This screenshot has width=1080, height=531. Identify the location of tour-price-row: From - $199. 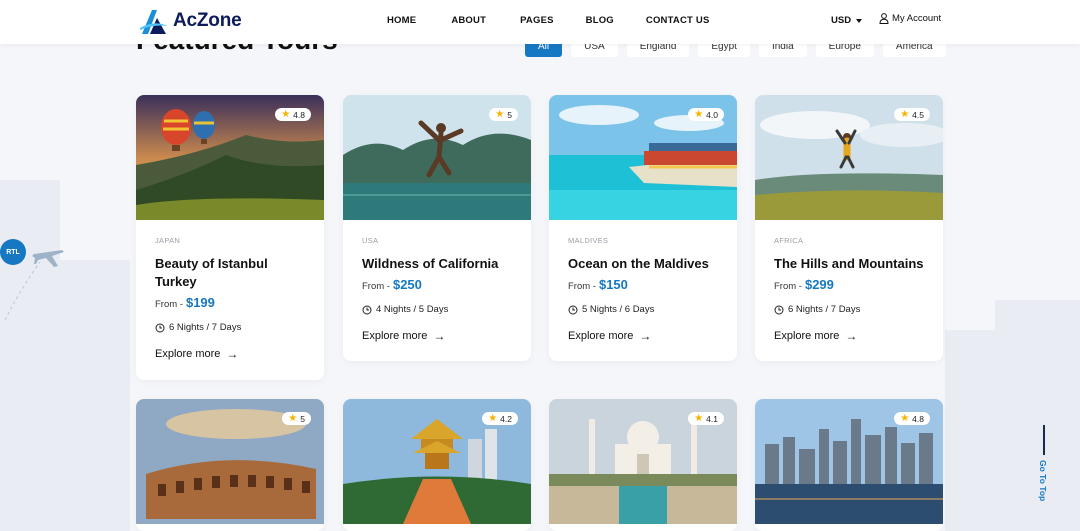
(230, 302).